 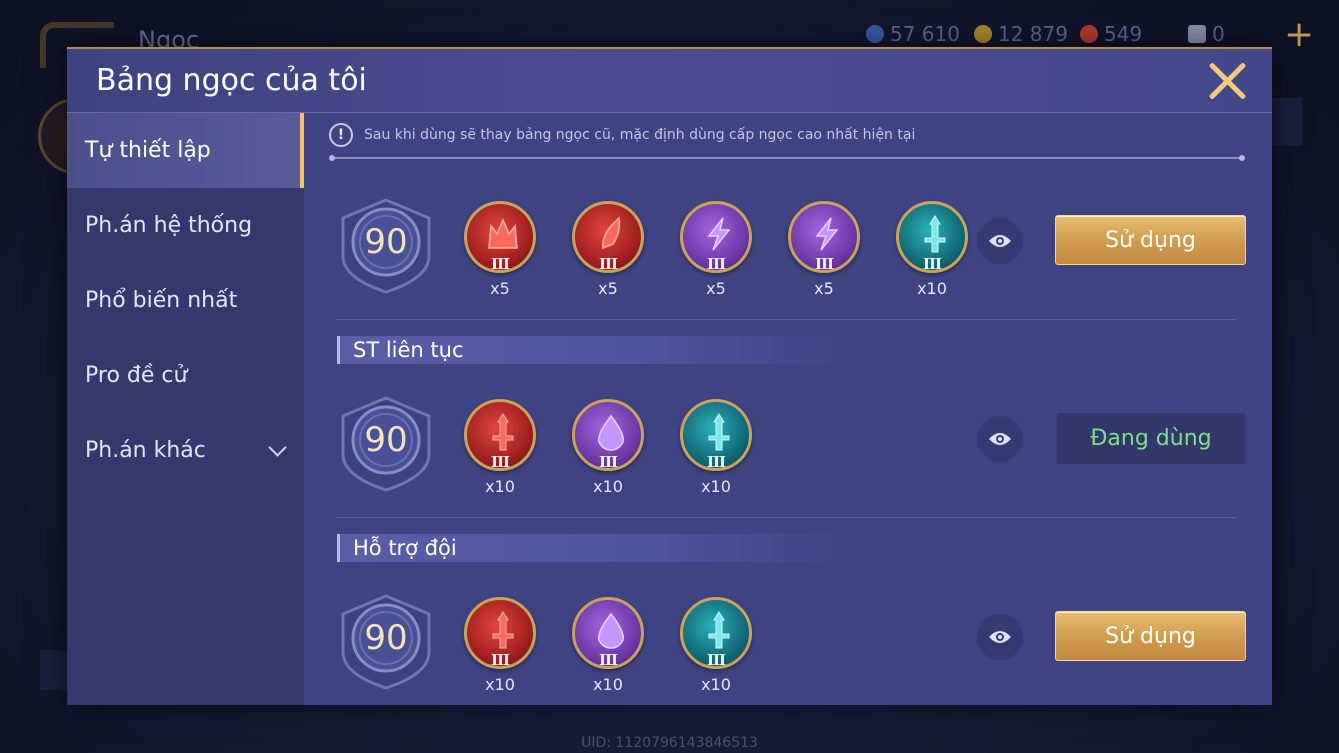 I want to click on sidebar-item-other-plans: Ph.án khác, so click(x=185, y=450).